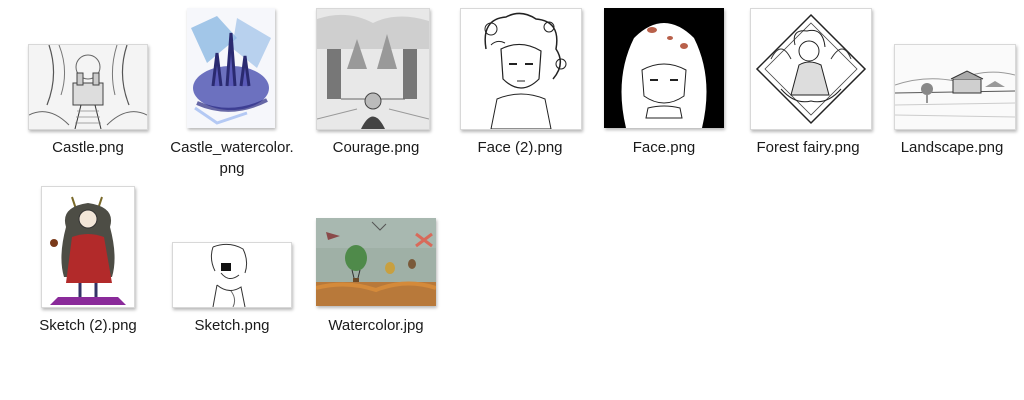  Describe the element at coordinates (520, 147) in the screenshot. I see `file-name: Face (2).png` at that location.